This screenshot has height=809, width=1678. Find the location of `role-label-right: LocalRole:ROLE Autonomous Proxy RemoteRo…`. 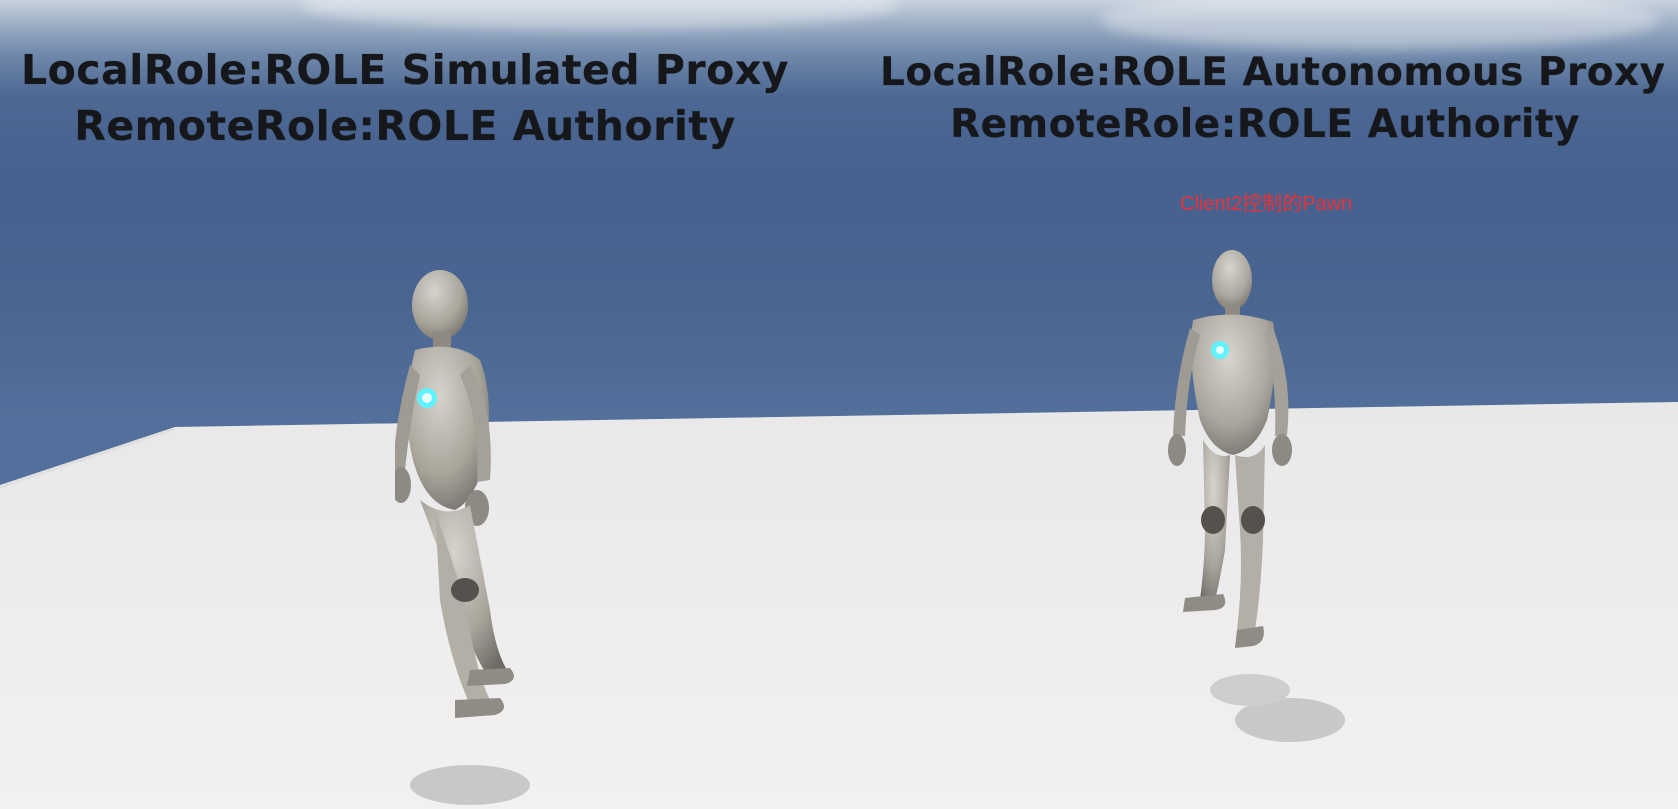

role-label-right: LocalRole:ROLE Autonomous Proxy RemoteRo… is located at coordinates (1273, 99).